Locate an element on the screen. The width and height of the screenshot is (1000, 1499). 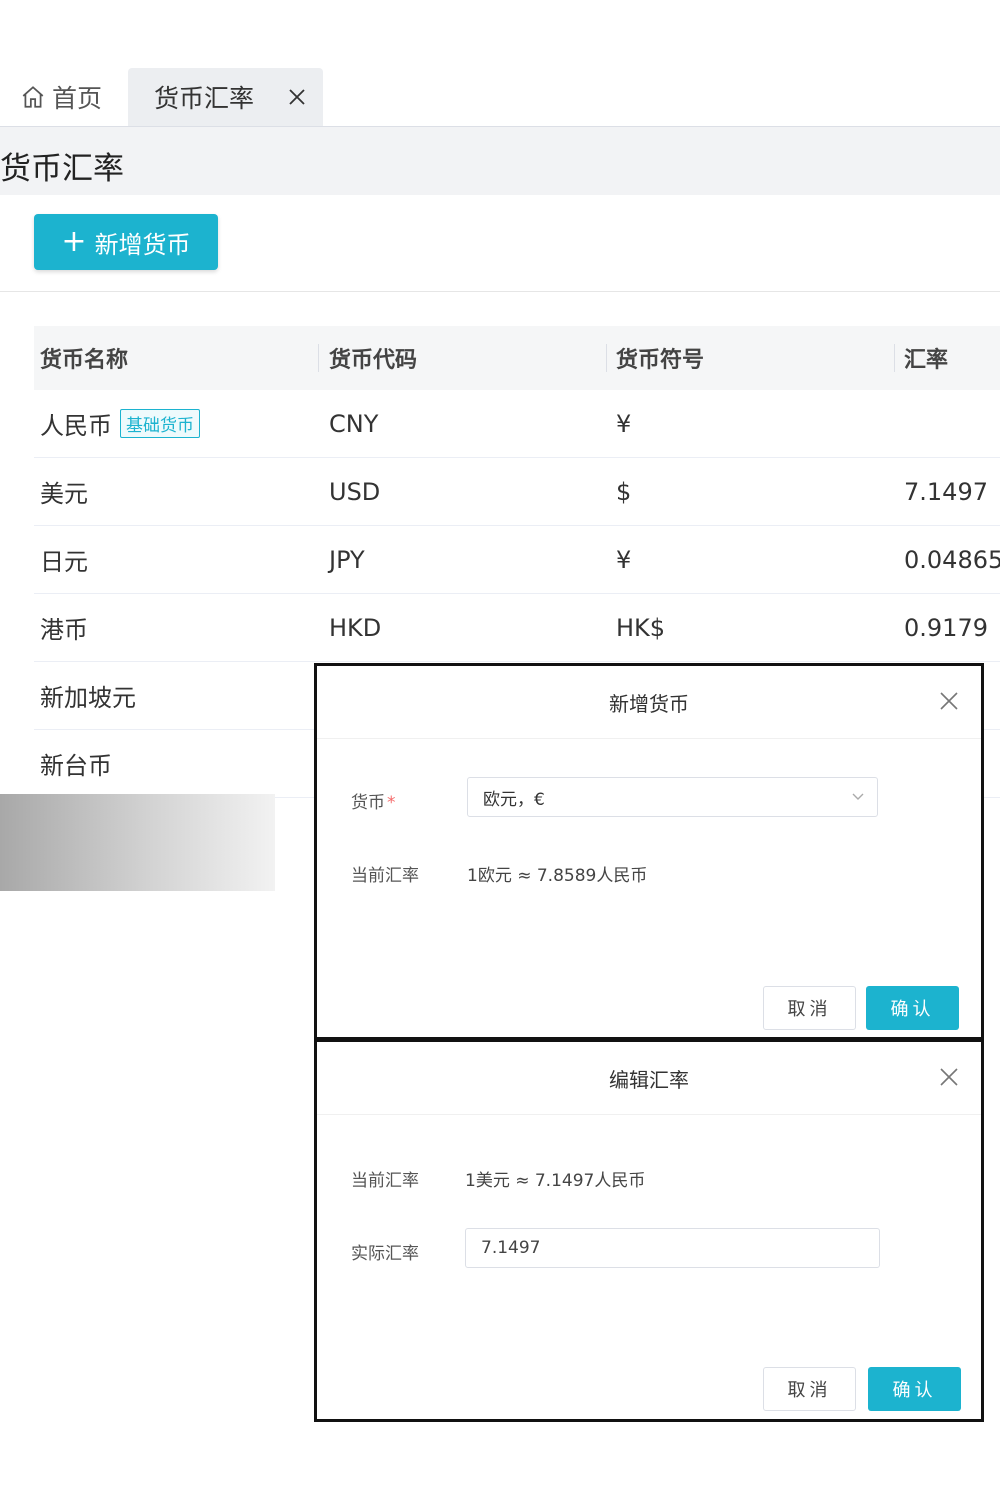
cell-name: 新加坡元 is located at coordinates (88, 698).